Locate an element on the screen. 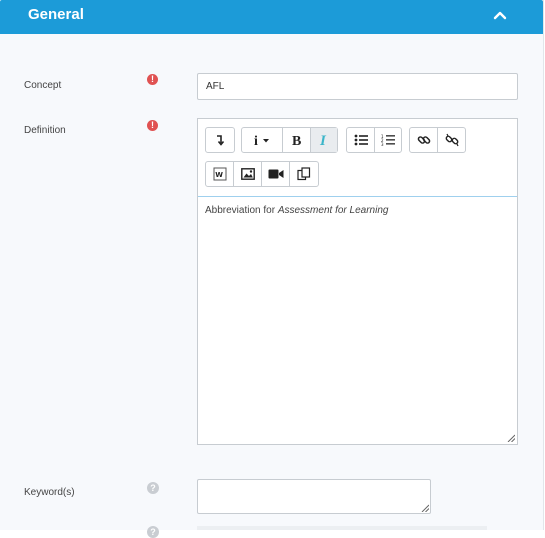 This screenshot has width=545, height=538. editor-toolbar: i B I 1 2 3 W is located at coordinates (357, 158).